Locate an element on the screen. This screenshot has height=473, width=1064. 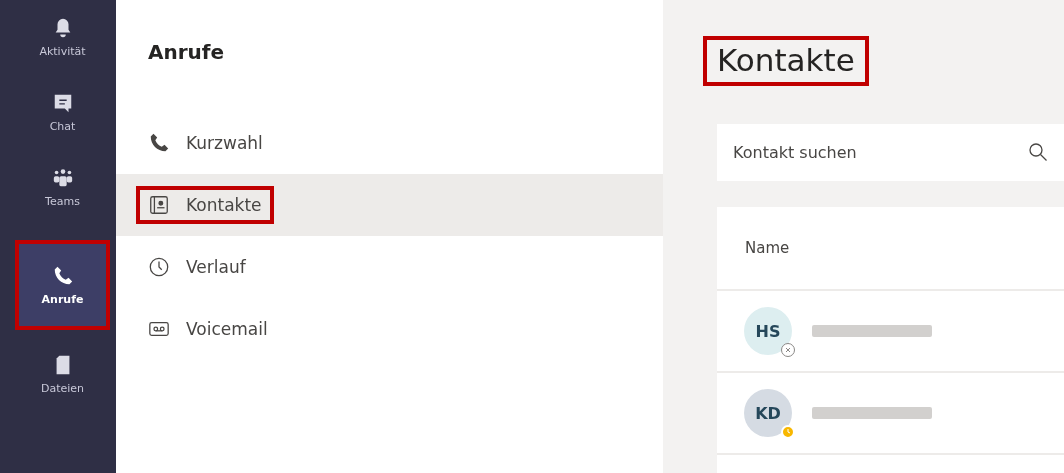
offline-status-icon is located at coordinates (788, 350).